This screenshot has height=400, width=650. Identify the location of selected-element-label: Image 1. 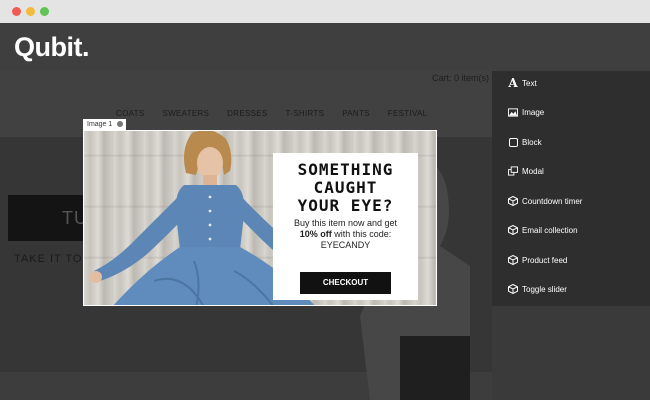
(100, 124).